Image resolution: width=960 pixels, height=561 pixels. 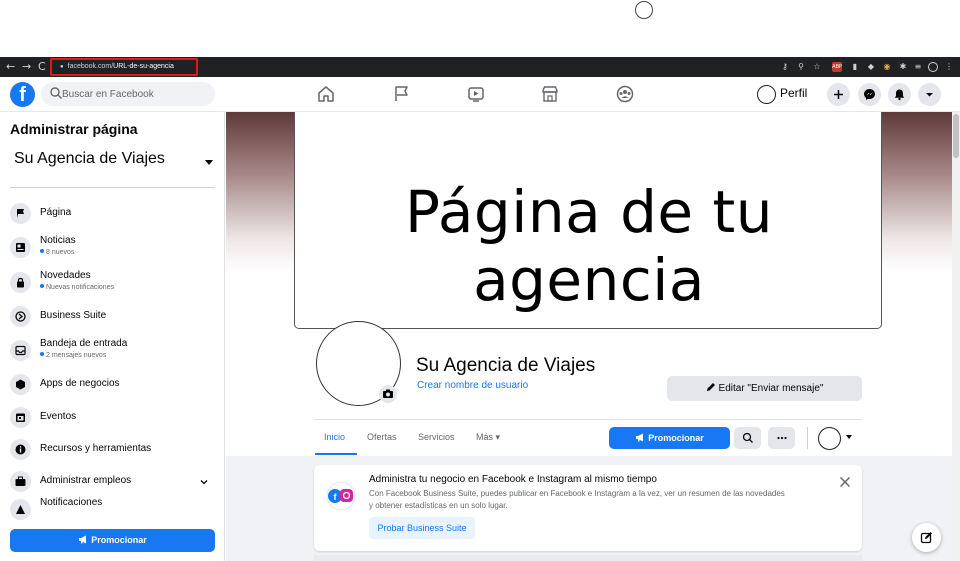 I want to click on star-icon: ☆, so click(x=817, y=67).